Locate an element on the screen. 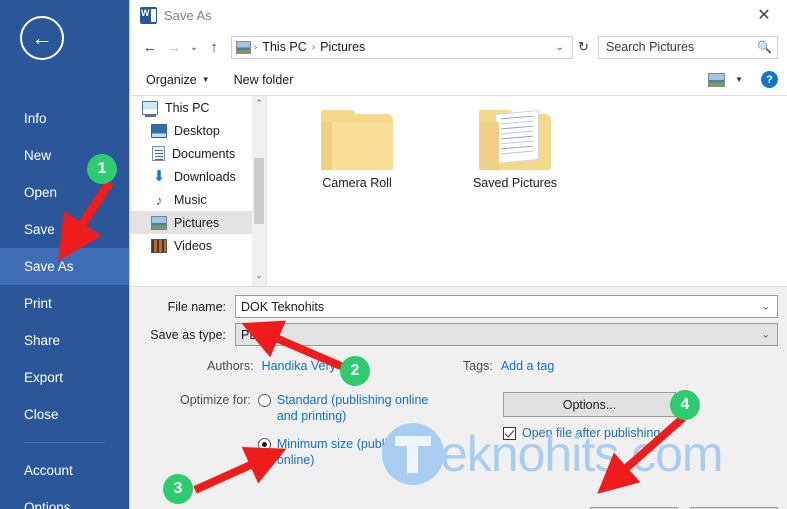 The image size is (787, 509). dialog-title: Save As is located at coordinates (188, 15).